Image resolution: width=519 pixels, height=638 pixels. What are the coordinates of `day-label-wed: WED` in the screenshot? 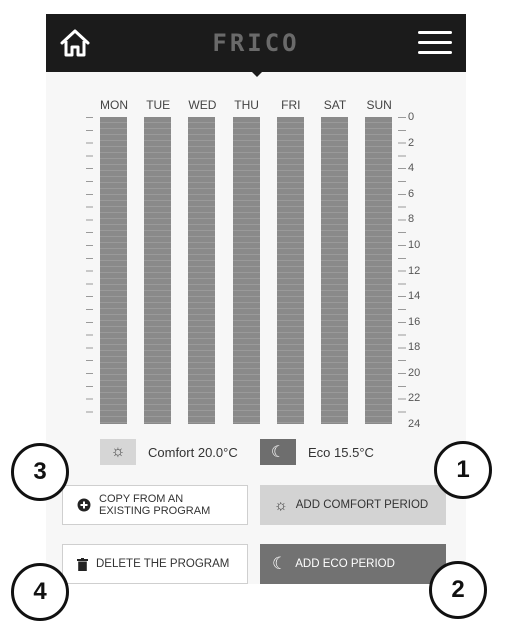 It's located at (202, 105).